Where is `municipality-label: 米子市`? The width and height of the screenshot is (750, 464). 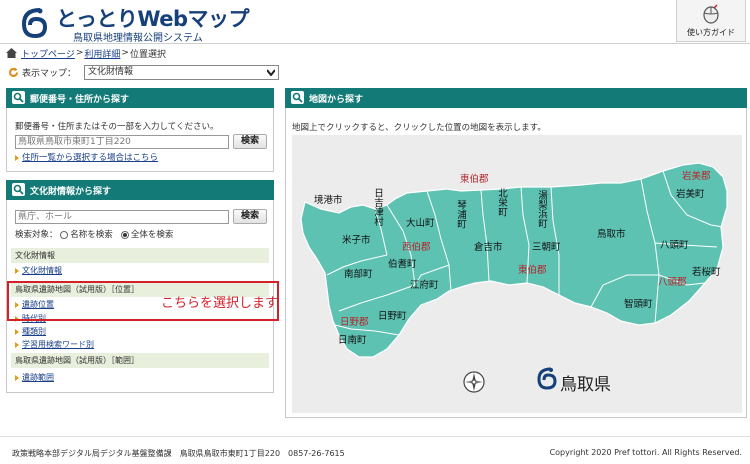 municipality-label: 米子市 is located at coordinates (356, 241).